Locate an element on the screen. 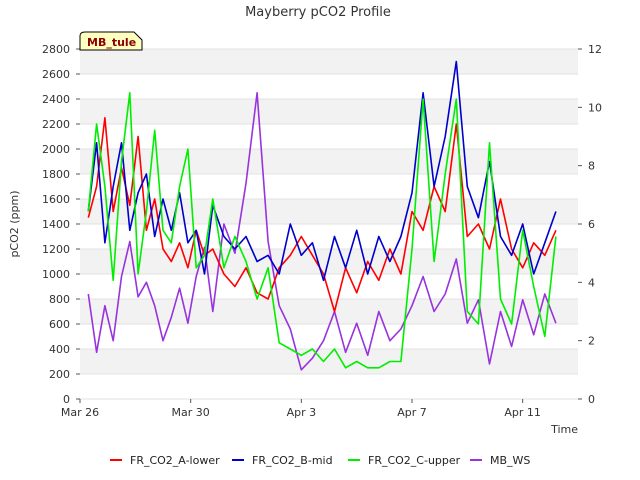 This screenshot has height=480, width=640. y2-tick-label: 6 is located at coordinates (591, 224).